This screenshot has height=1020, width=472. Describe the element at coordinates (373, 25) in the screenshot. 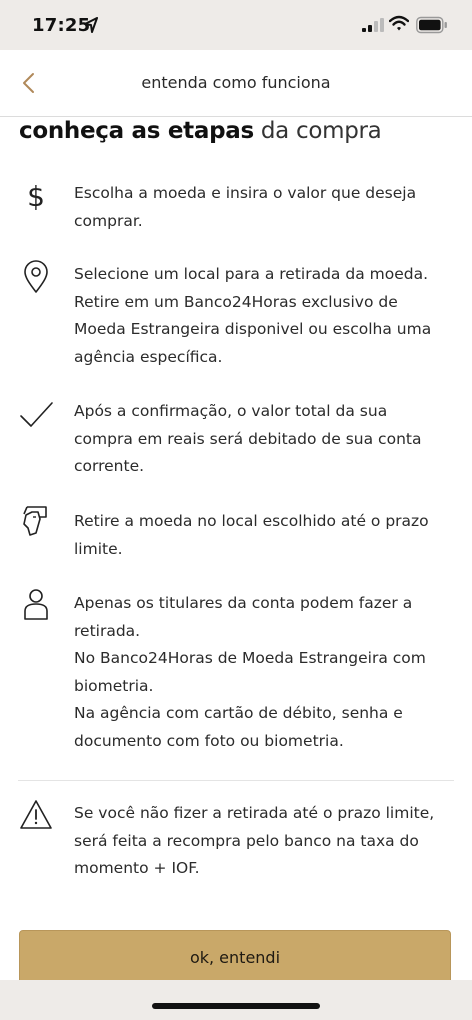

I see `cellular-signal-icon` at that location.